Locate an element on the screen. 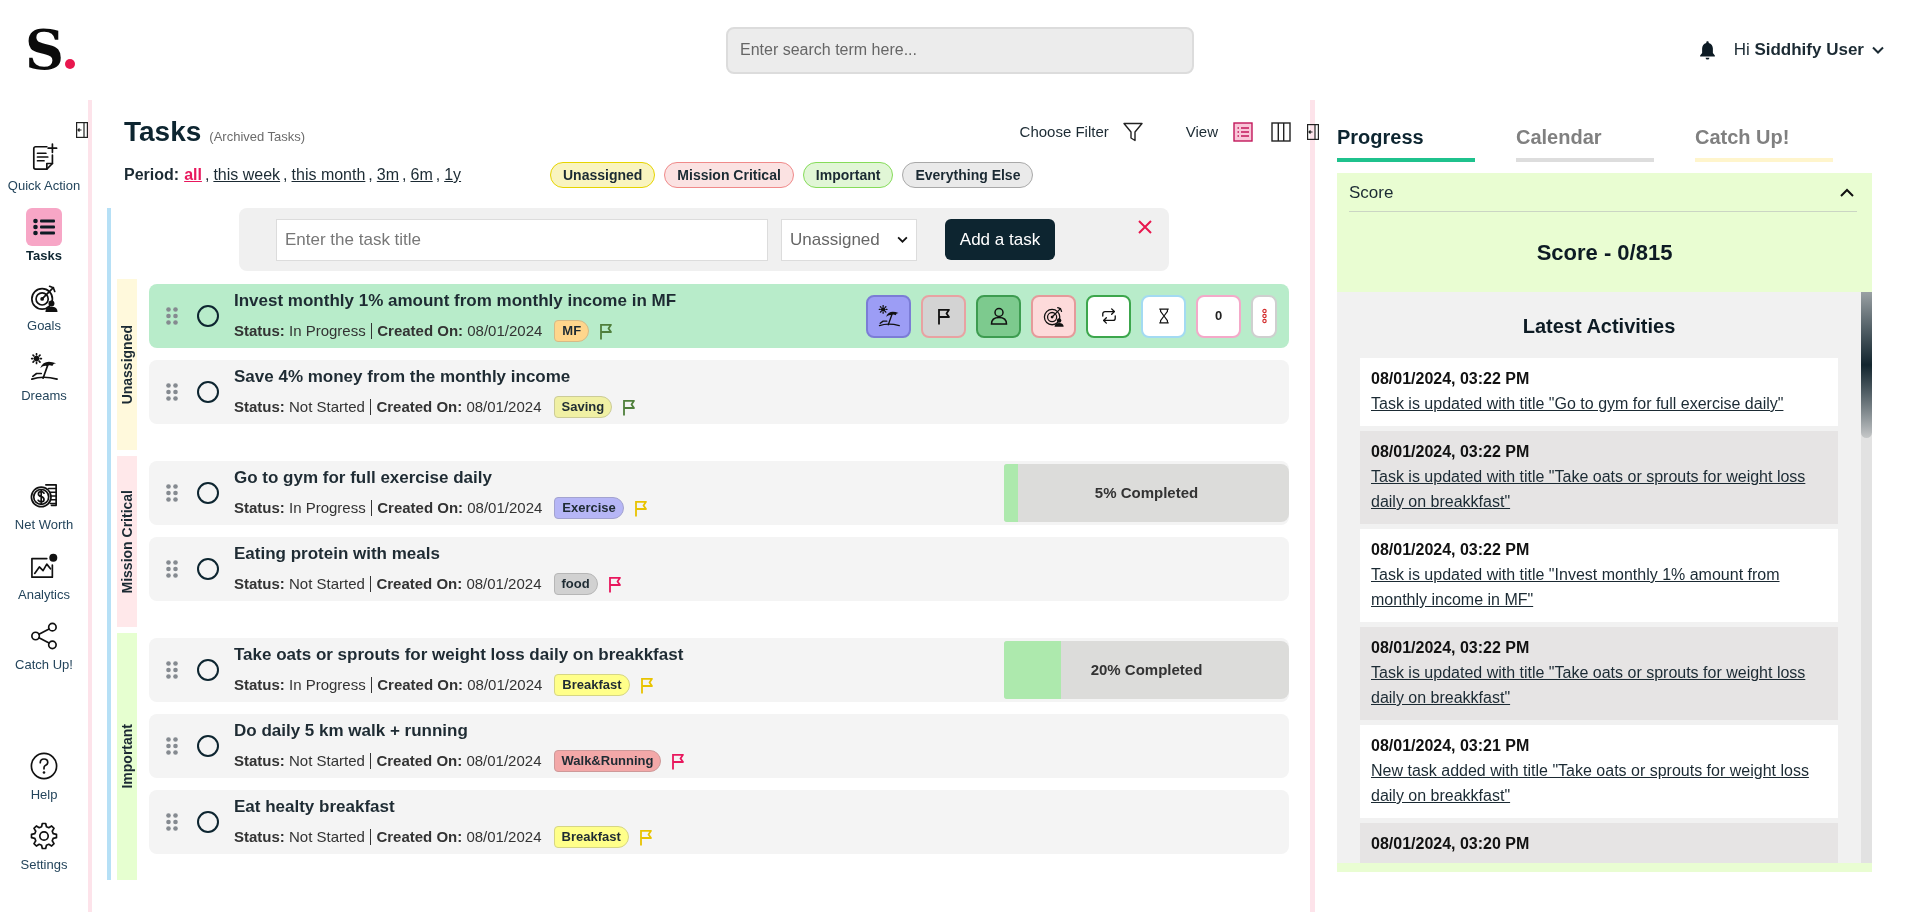  panel-tab: Catch Up! is located at coordinates (1764, 143).